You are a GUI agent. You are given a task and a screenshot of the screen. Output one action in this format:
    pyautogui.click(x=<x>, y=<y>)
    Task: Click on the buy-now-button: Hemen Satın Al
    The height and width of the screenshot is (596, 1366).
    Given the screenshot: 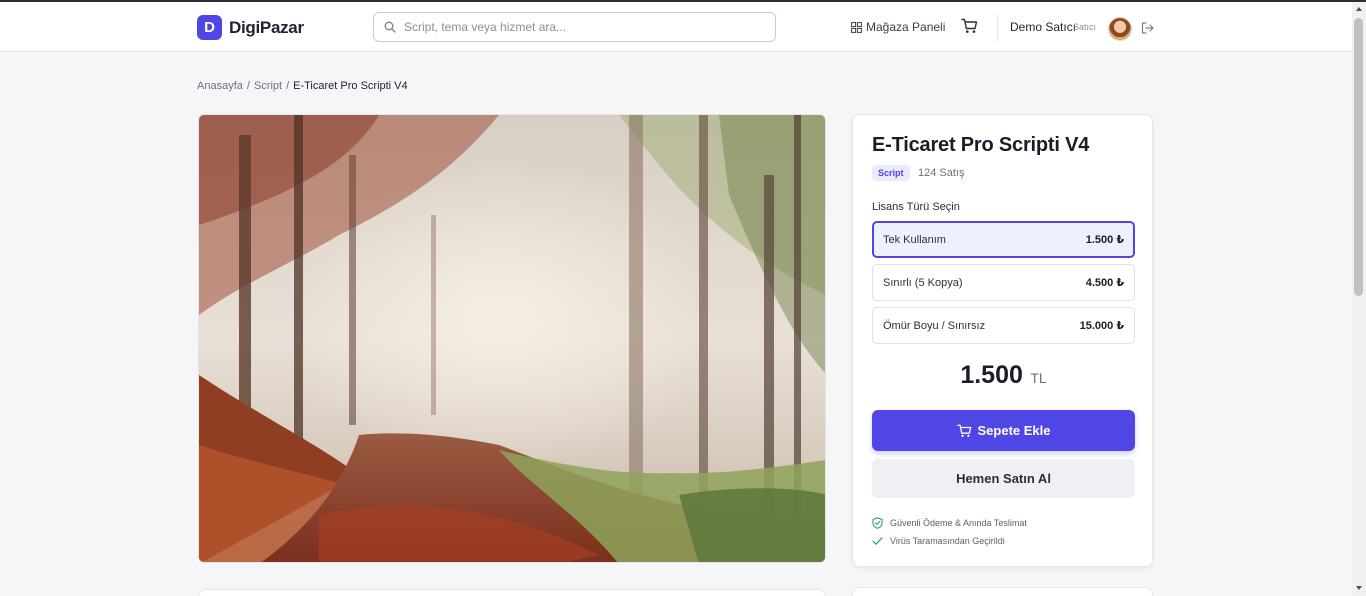 What is the action you would take?
    pyautogui.click(x=1003, y=478)
    